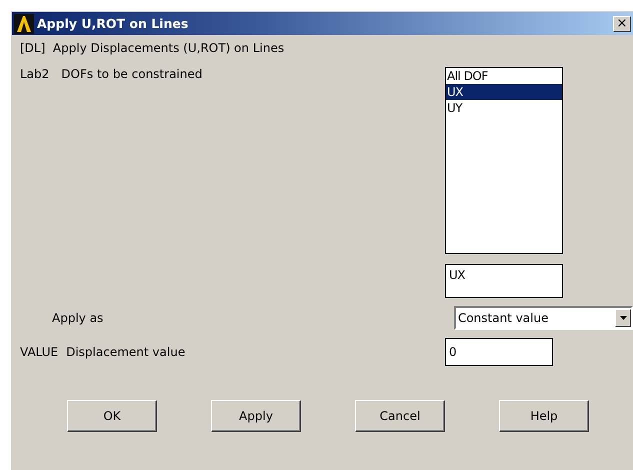 The image size is (633, 470). Describe the element at coordinates (39, 352) in the screenshot. I see `field-code: VALUE` at that location.